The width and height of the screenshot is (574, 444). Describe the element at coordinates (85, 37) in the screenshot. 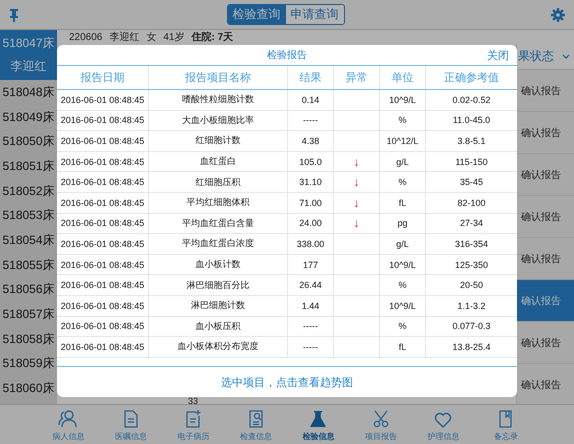

I see `patient-id: 220606` at that location.